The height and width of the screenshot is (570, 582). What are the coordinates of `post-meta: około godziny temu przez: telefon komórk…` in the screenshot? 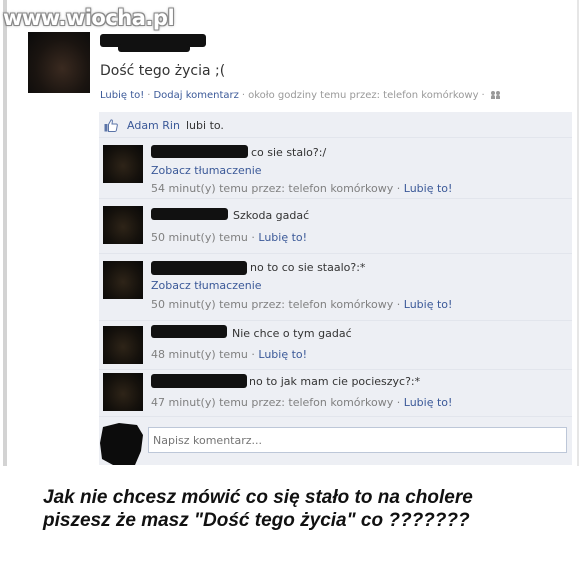 It's located at (363, 95).